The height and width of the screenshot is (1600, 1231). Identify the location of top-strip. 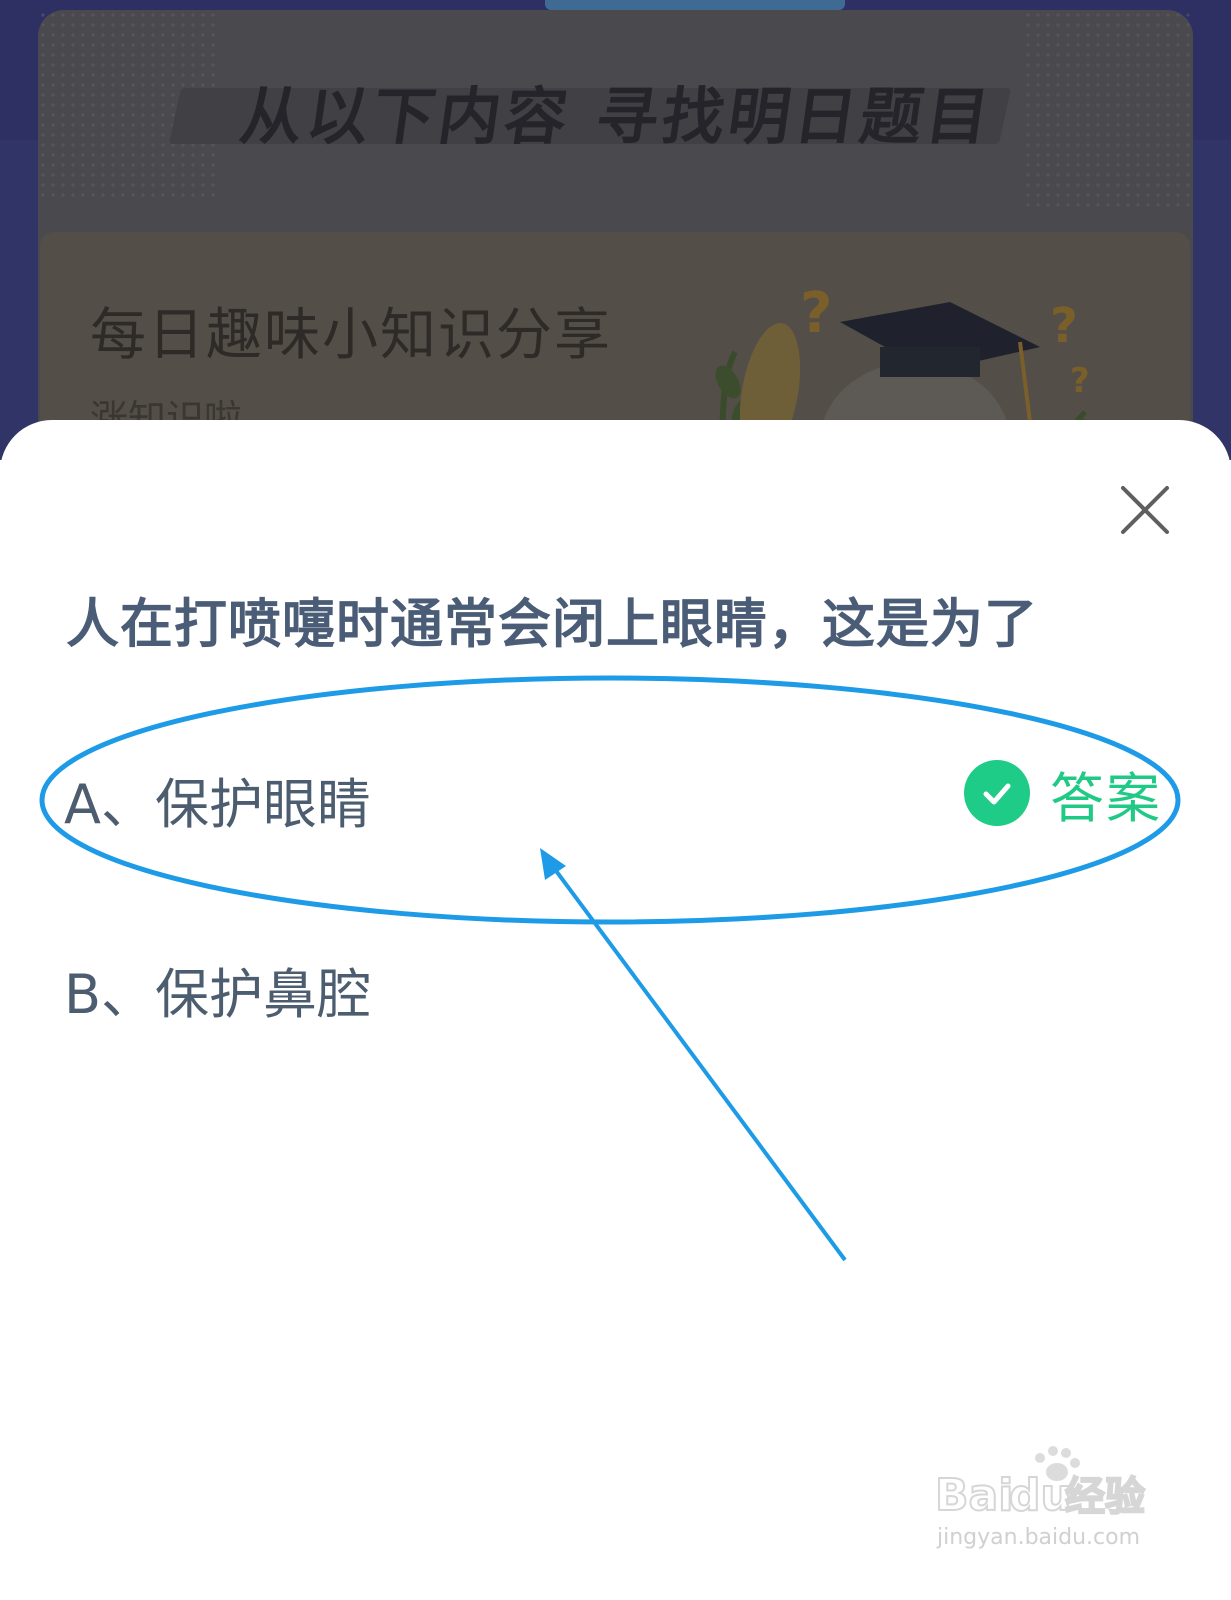
(695, 5).